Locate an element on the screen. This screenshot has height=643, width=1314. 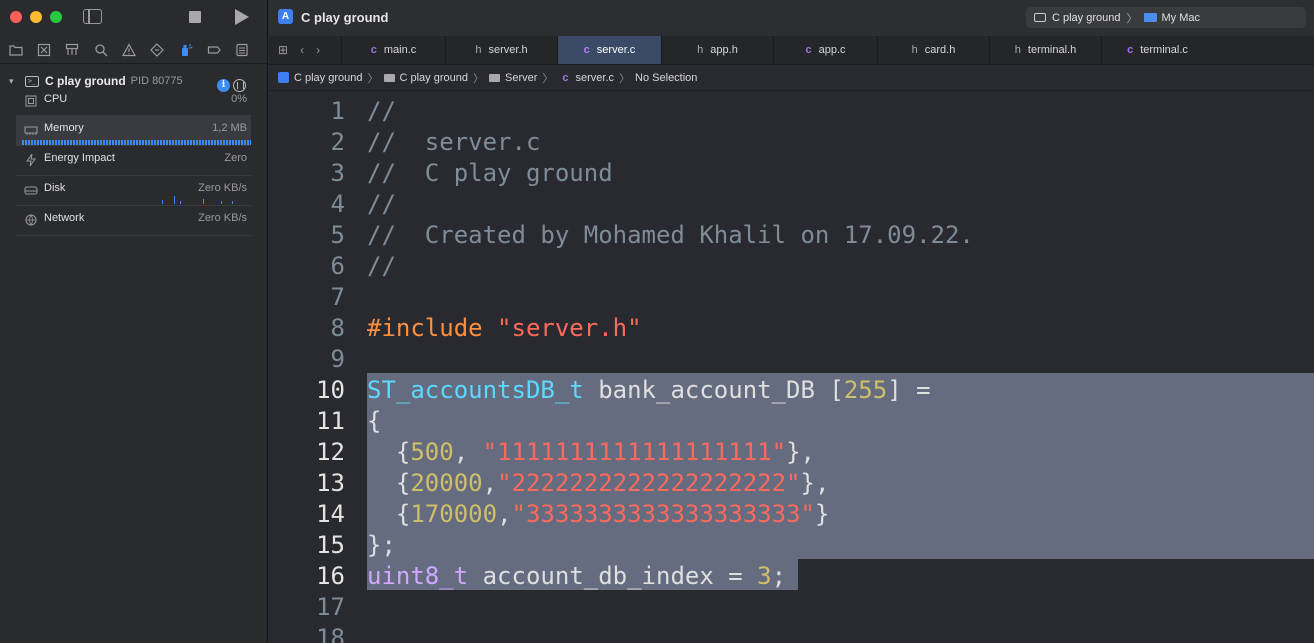
code-line: 13 {20000,"2222222222222222222"}, is located at coordinates (549, 482).